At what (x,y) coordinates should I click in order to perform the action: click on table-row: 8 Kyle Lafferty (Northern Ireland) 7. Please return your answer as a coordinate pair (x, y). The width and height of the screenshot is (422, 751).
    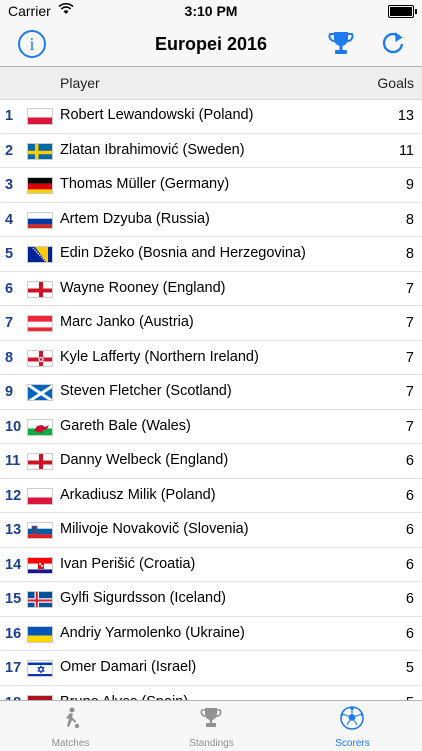
    Looking at the image, I should click on (211, 358).